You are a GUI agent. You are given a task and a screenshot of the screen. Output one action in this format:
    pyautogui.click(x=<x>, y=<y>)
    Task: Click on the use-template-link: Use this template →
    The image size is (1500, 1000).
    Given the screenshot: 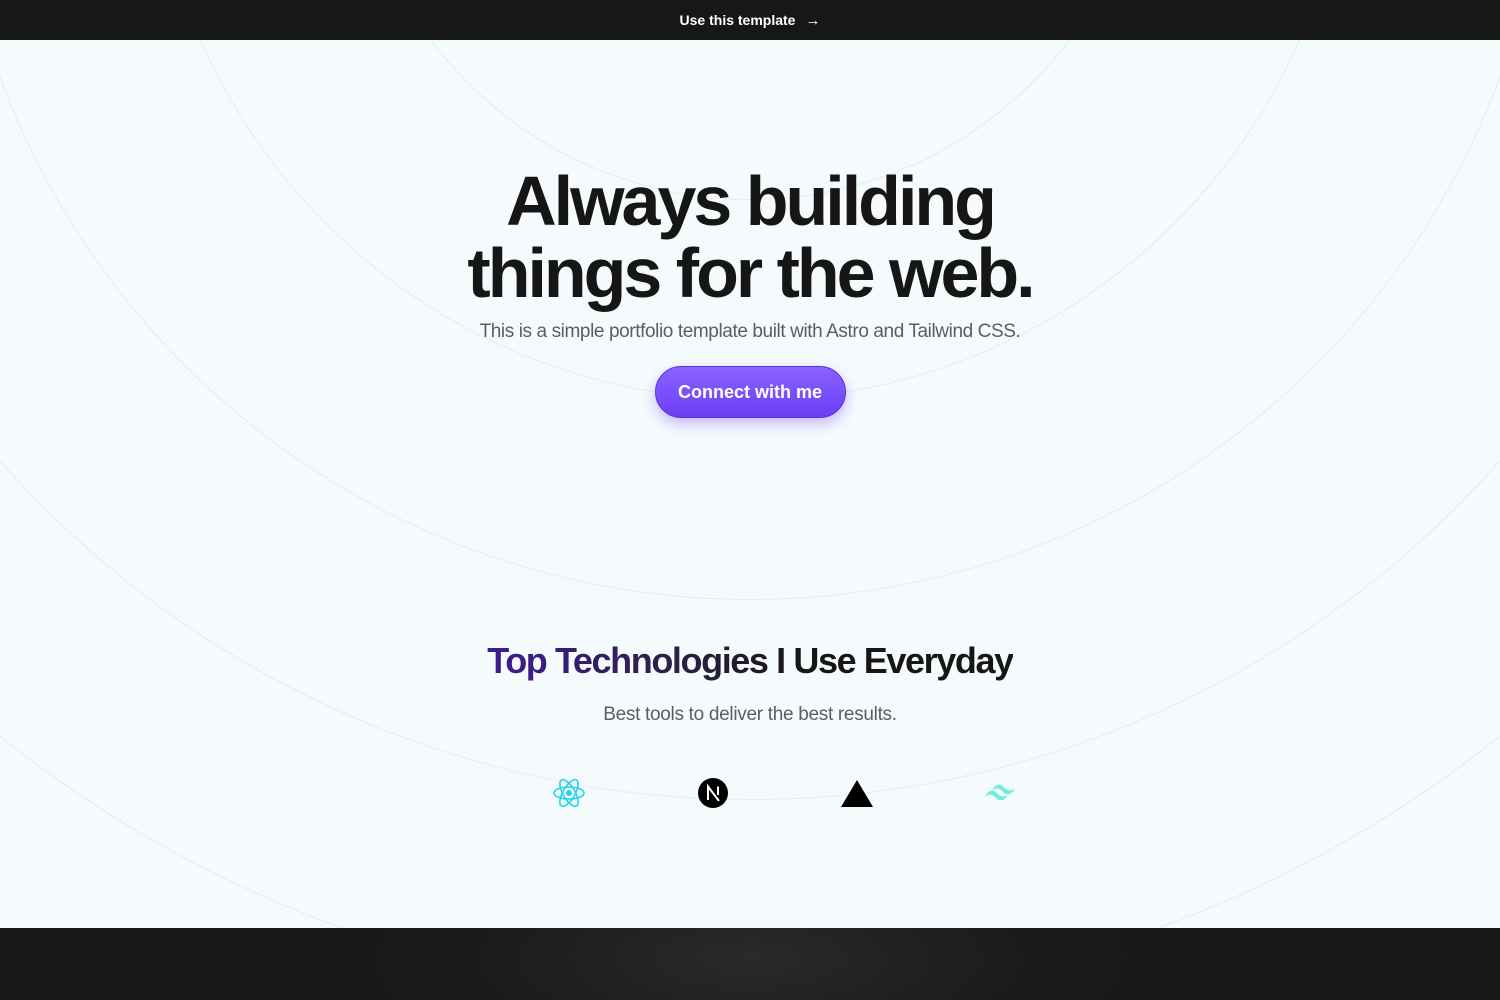 What is the action you would take?
    pyautogui.click(x=750, y=20)
    